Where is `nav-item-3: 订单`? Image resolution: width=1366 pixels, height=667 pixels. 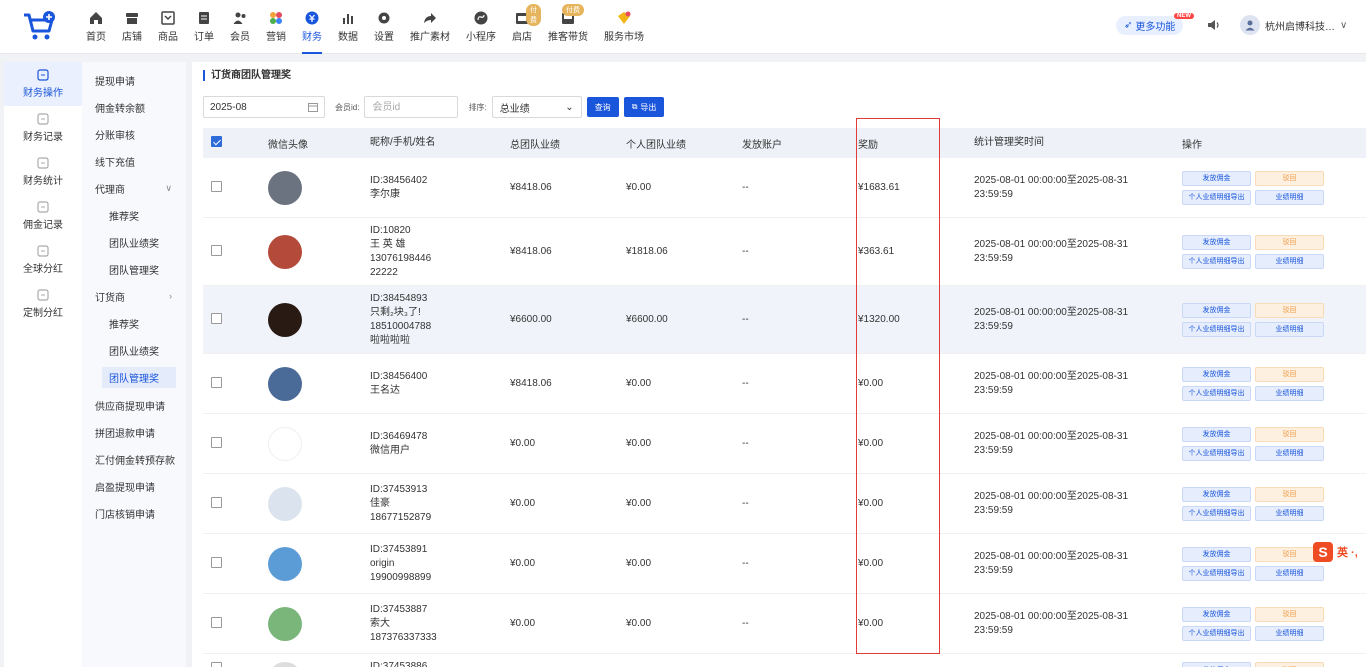
nav-item-3: 订单 is located at coordinates (204, 27).